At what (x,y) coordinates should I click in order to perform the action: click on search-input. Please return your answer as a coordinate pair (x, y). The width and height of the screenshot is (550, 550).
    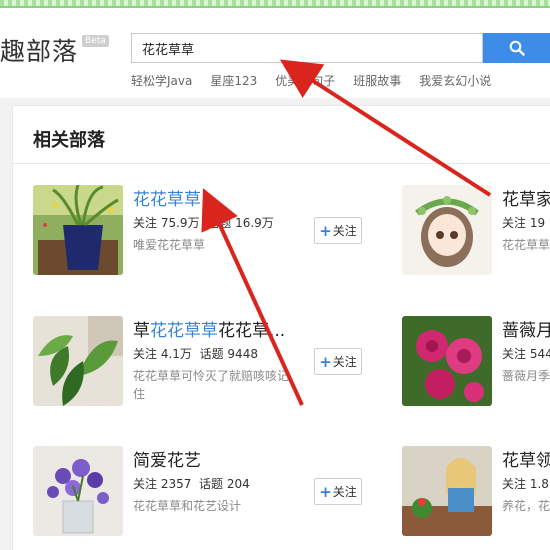
    Looking at the image, I should click on (307, 48).